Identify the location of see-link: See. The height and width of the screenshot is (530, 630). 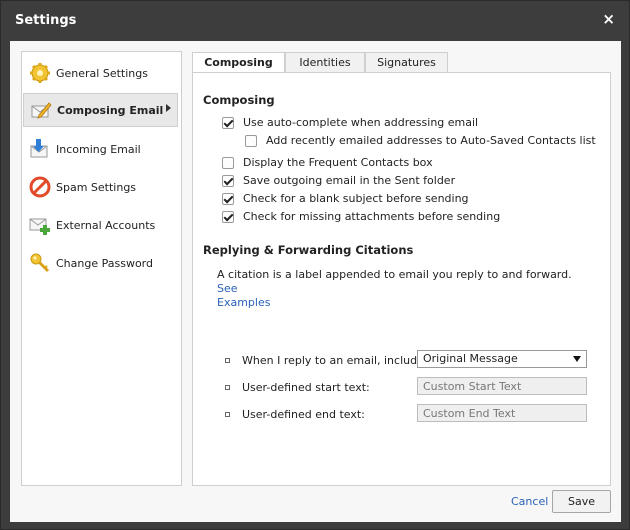
(227, 288).